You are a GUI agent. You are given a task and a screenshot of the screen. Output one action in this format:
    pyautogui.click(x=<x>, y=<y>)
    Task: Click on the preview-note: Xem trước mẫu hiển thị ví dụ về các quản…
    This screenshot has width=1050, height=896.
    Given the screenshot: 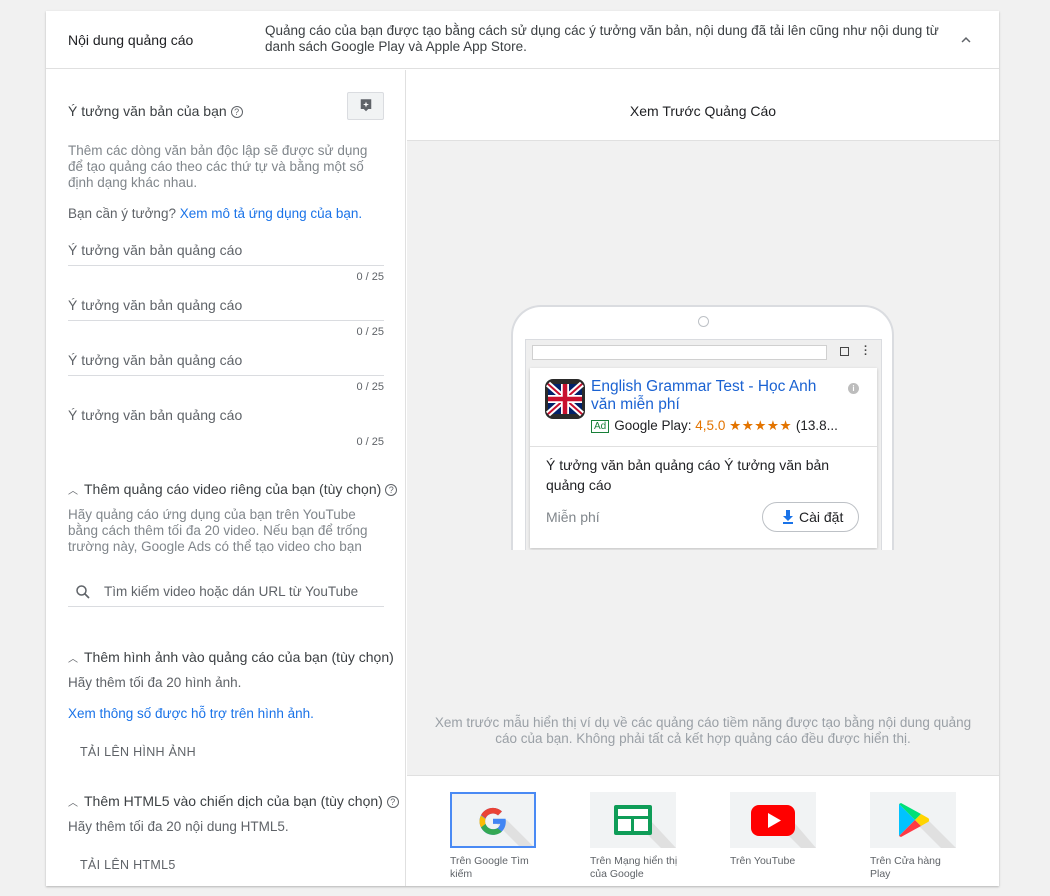 What is the action you would take?
    pyautogui.click(x=703, y=730)
    